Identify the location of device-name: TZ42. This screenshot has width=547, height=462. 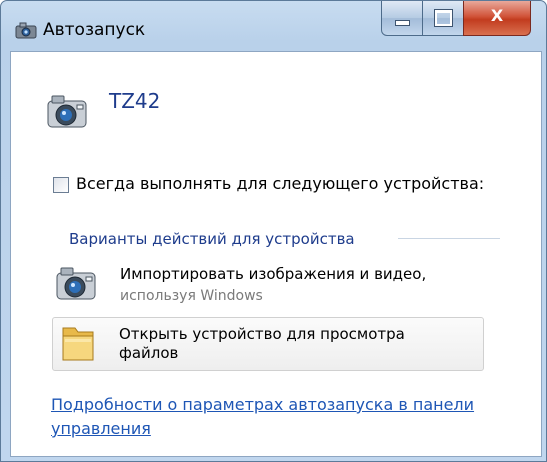
(135, 101).